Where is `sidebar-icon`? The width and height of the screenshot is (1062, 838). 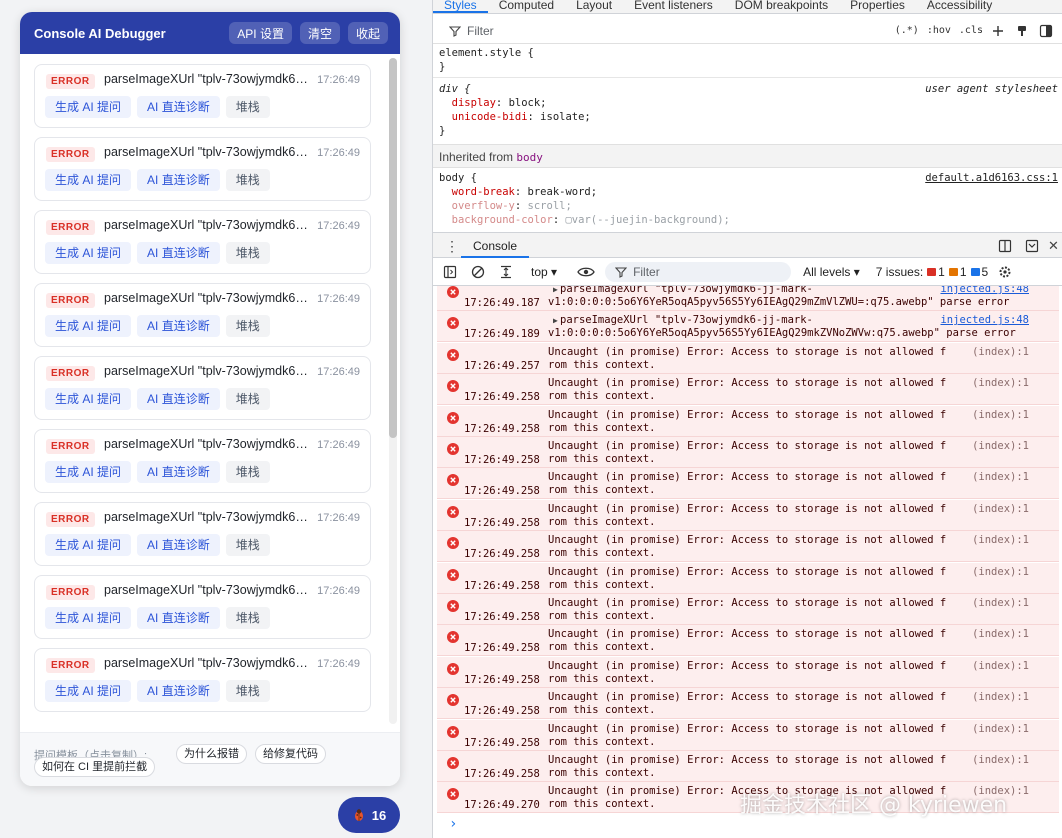
sidebar-icon is located at coordinates (450, 272).